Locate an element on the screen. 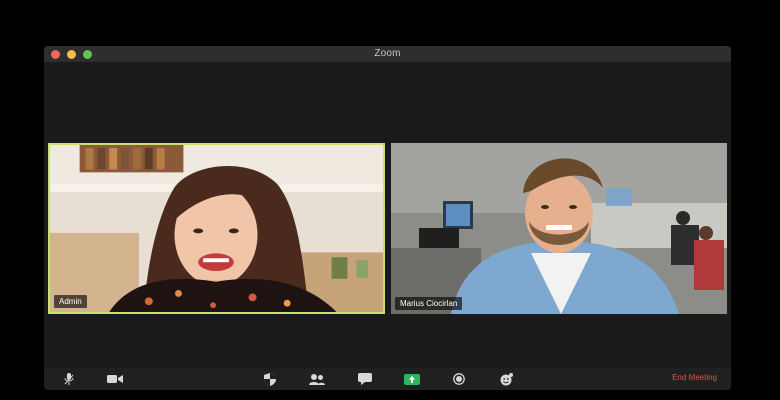 This screenshot has height=400, width=780. chat-icon is located at coordinates (365, 379).